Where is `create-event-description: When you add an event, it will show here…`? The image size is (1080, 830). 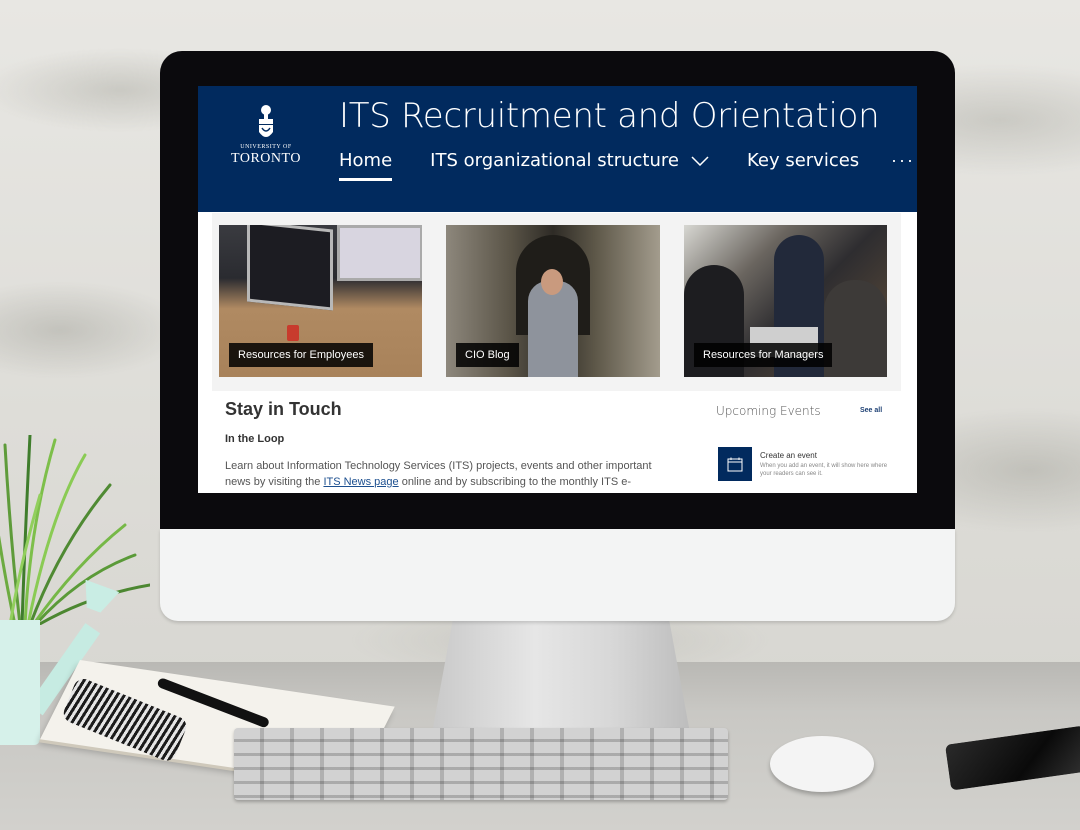
create-event-description: When you add an event, it will show here… is located at coordinates (824, 470).